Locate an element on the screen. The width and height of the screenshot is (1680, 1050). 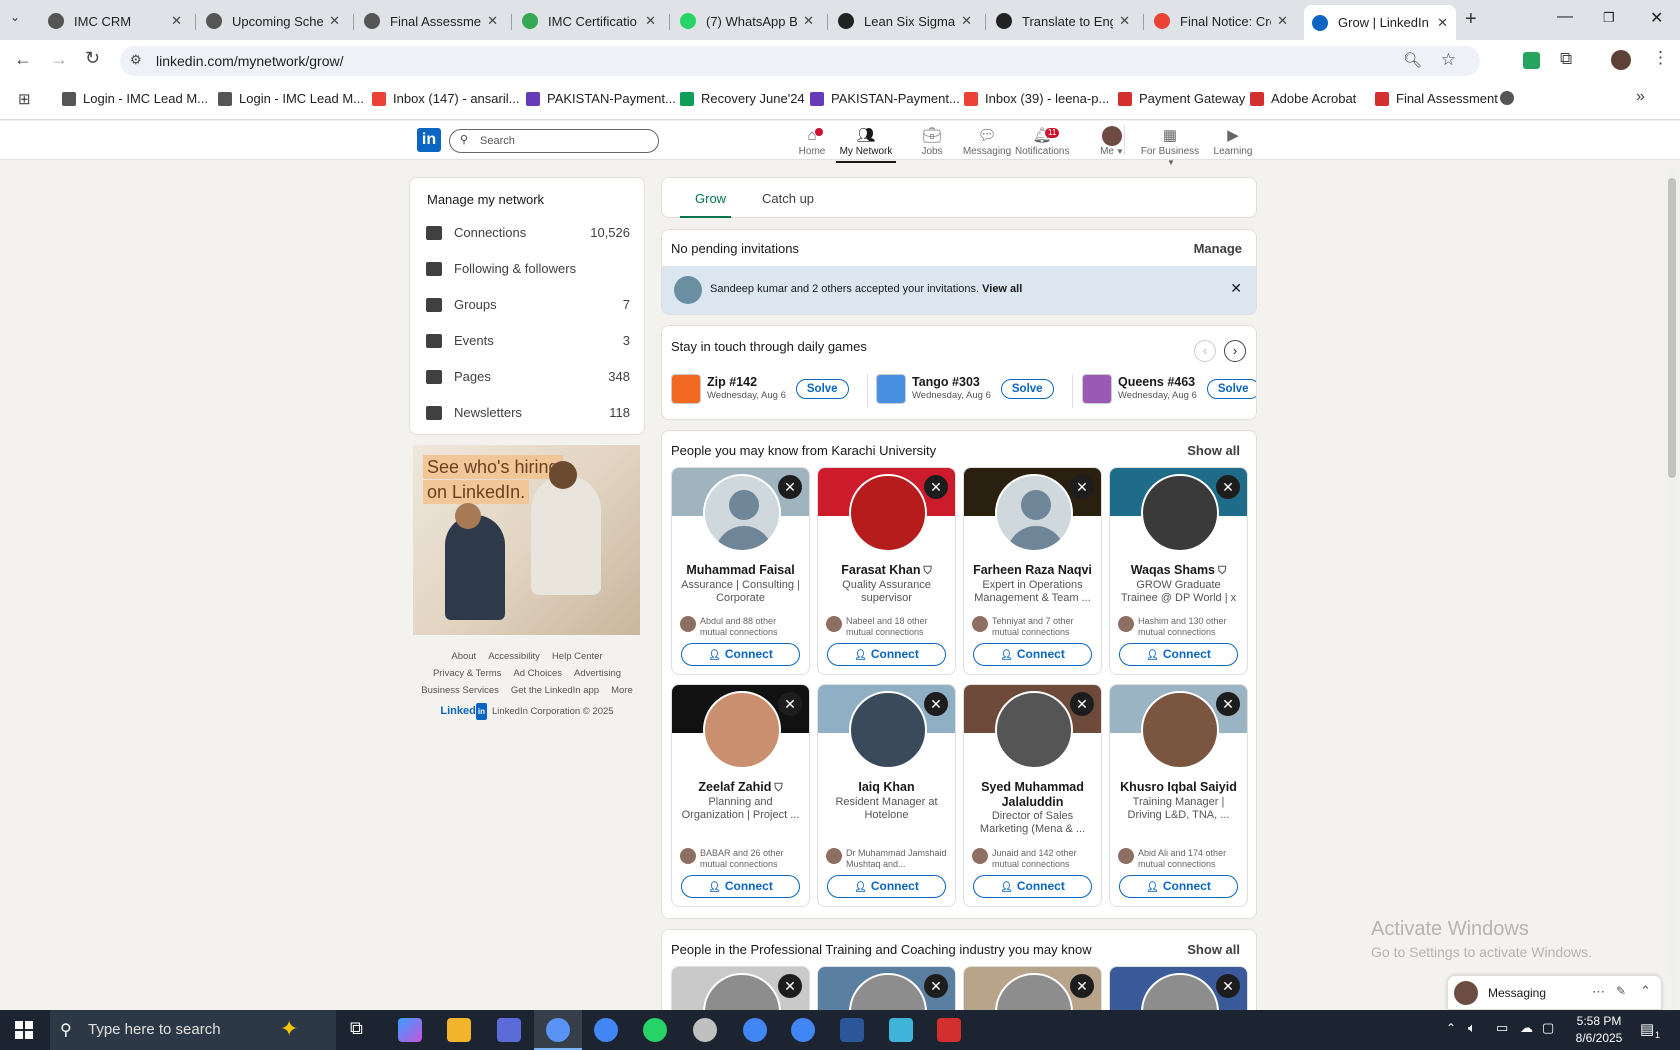
footer-link: Accessibility is located at coordinates (514, 656).